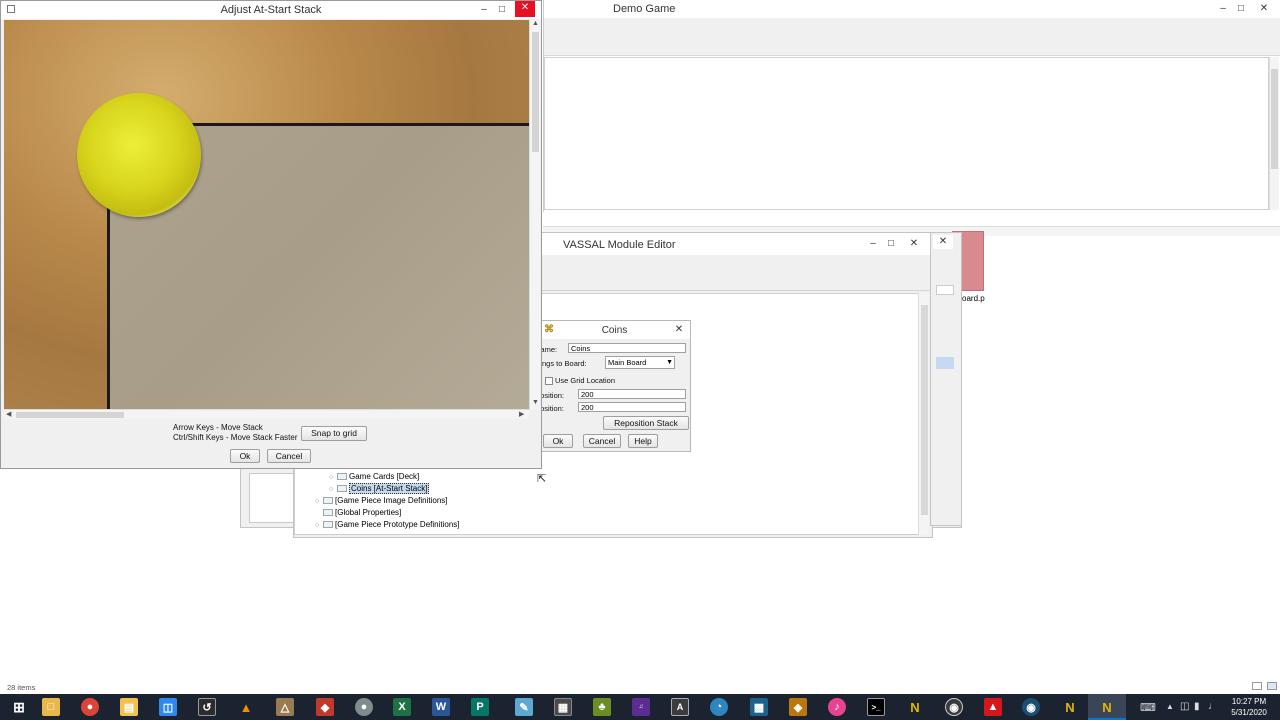 Image resolution: width=1280 pixels, height=720 pixels. I want to click on demo-game-title: Demo Game, so click(644, 9).